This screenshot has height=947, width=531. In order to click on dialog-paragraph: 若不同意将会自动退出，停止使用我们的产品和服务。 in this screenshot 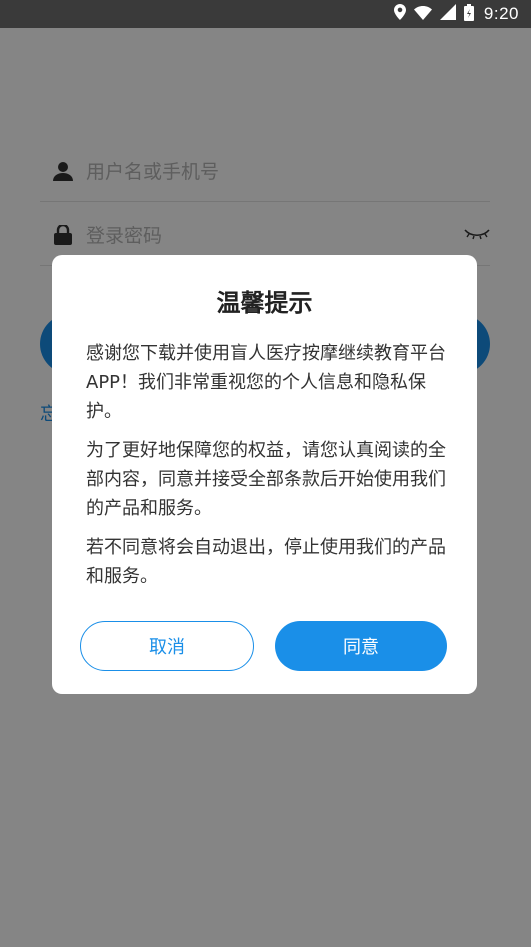, I will do `click(266, 562)`.